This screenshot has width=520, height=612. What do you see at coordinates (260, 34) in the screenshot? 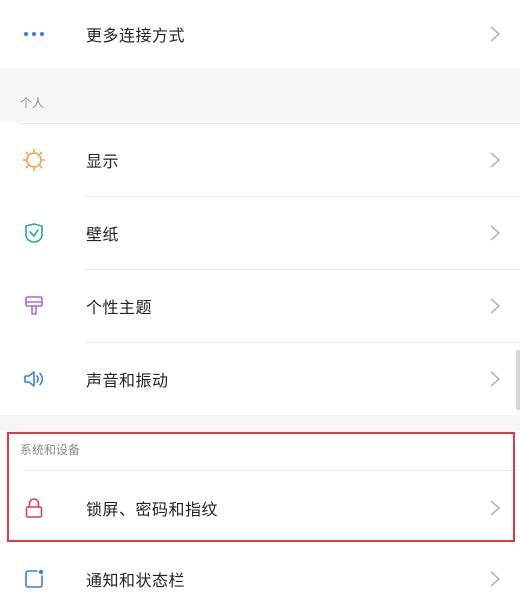
I see `settings-item-more-connections: 更多连接方式` at bounding box center [260, 34].